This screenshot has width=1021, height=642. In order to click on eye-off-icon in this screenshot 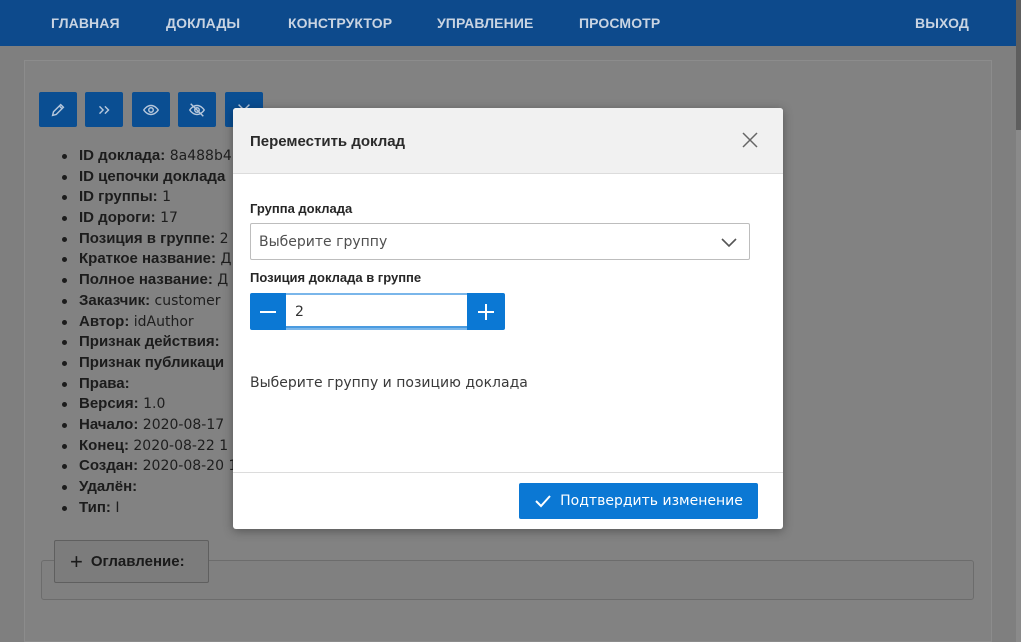, I will do `click(197, 109)`.